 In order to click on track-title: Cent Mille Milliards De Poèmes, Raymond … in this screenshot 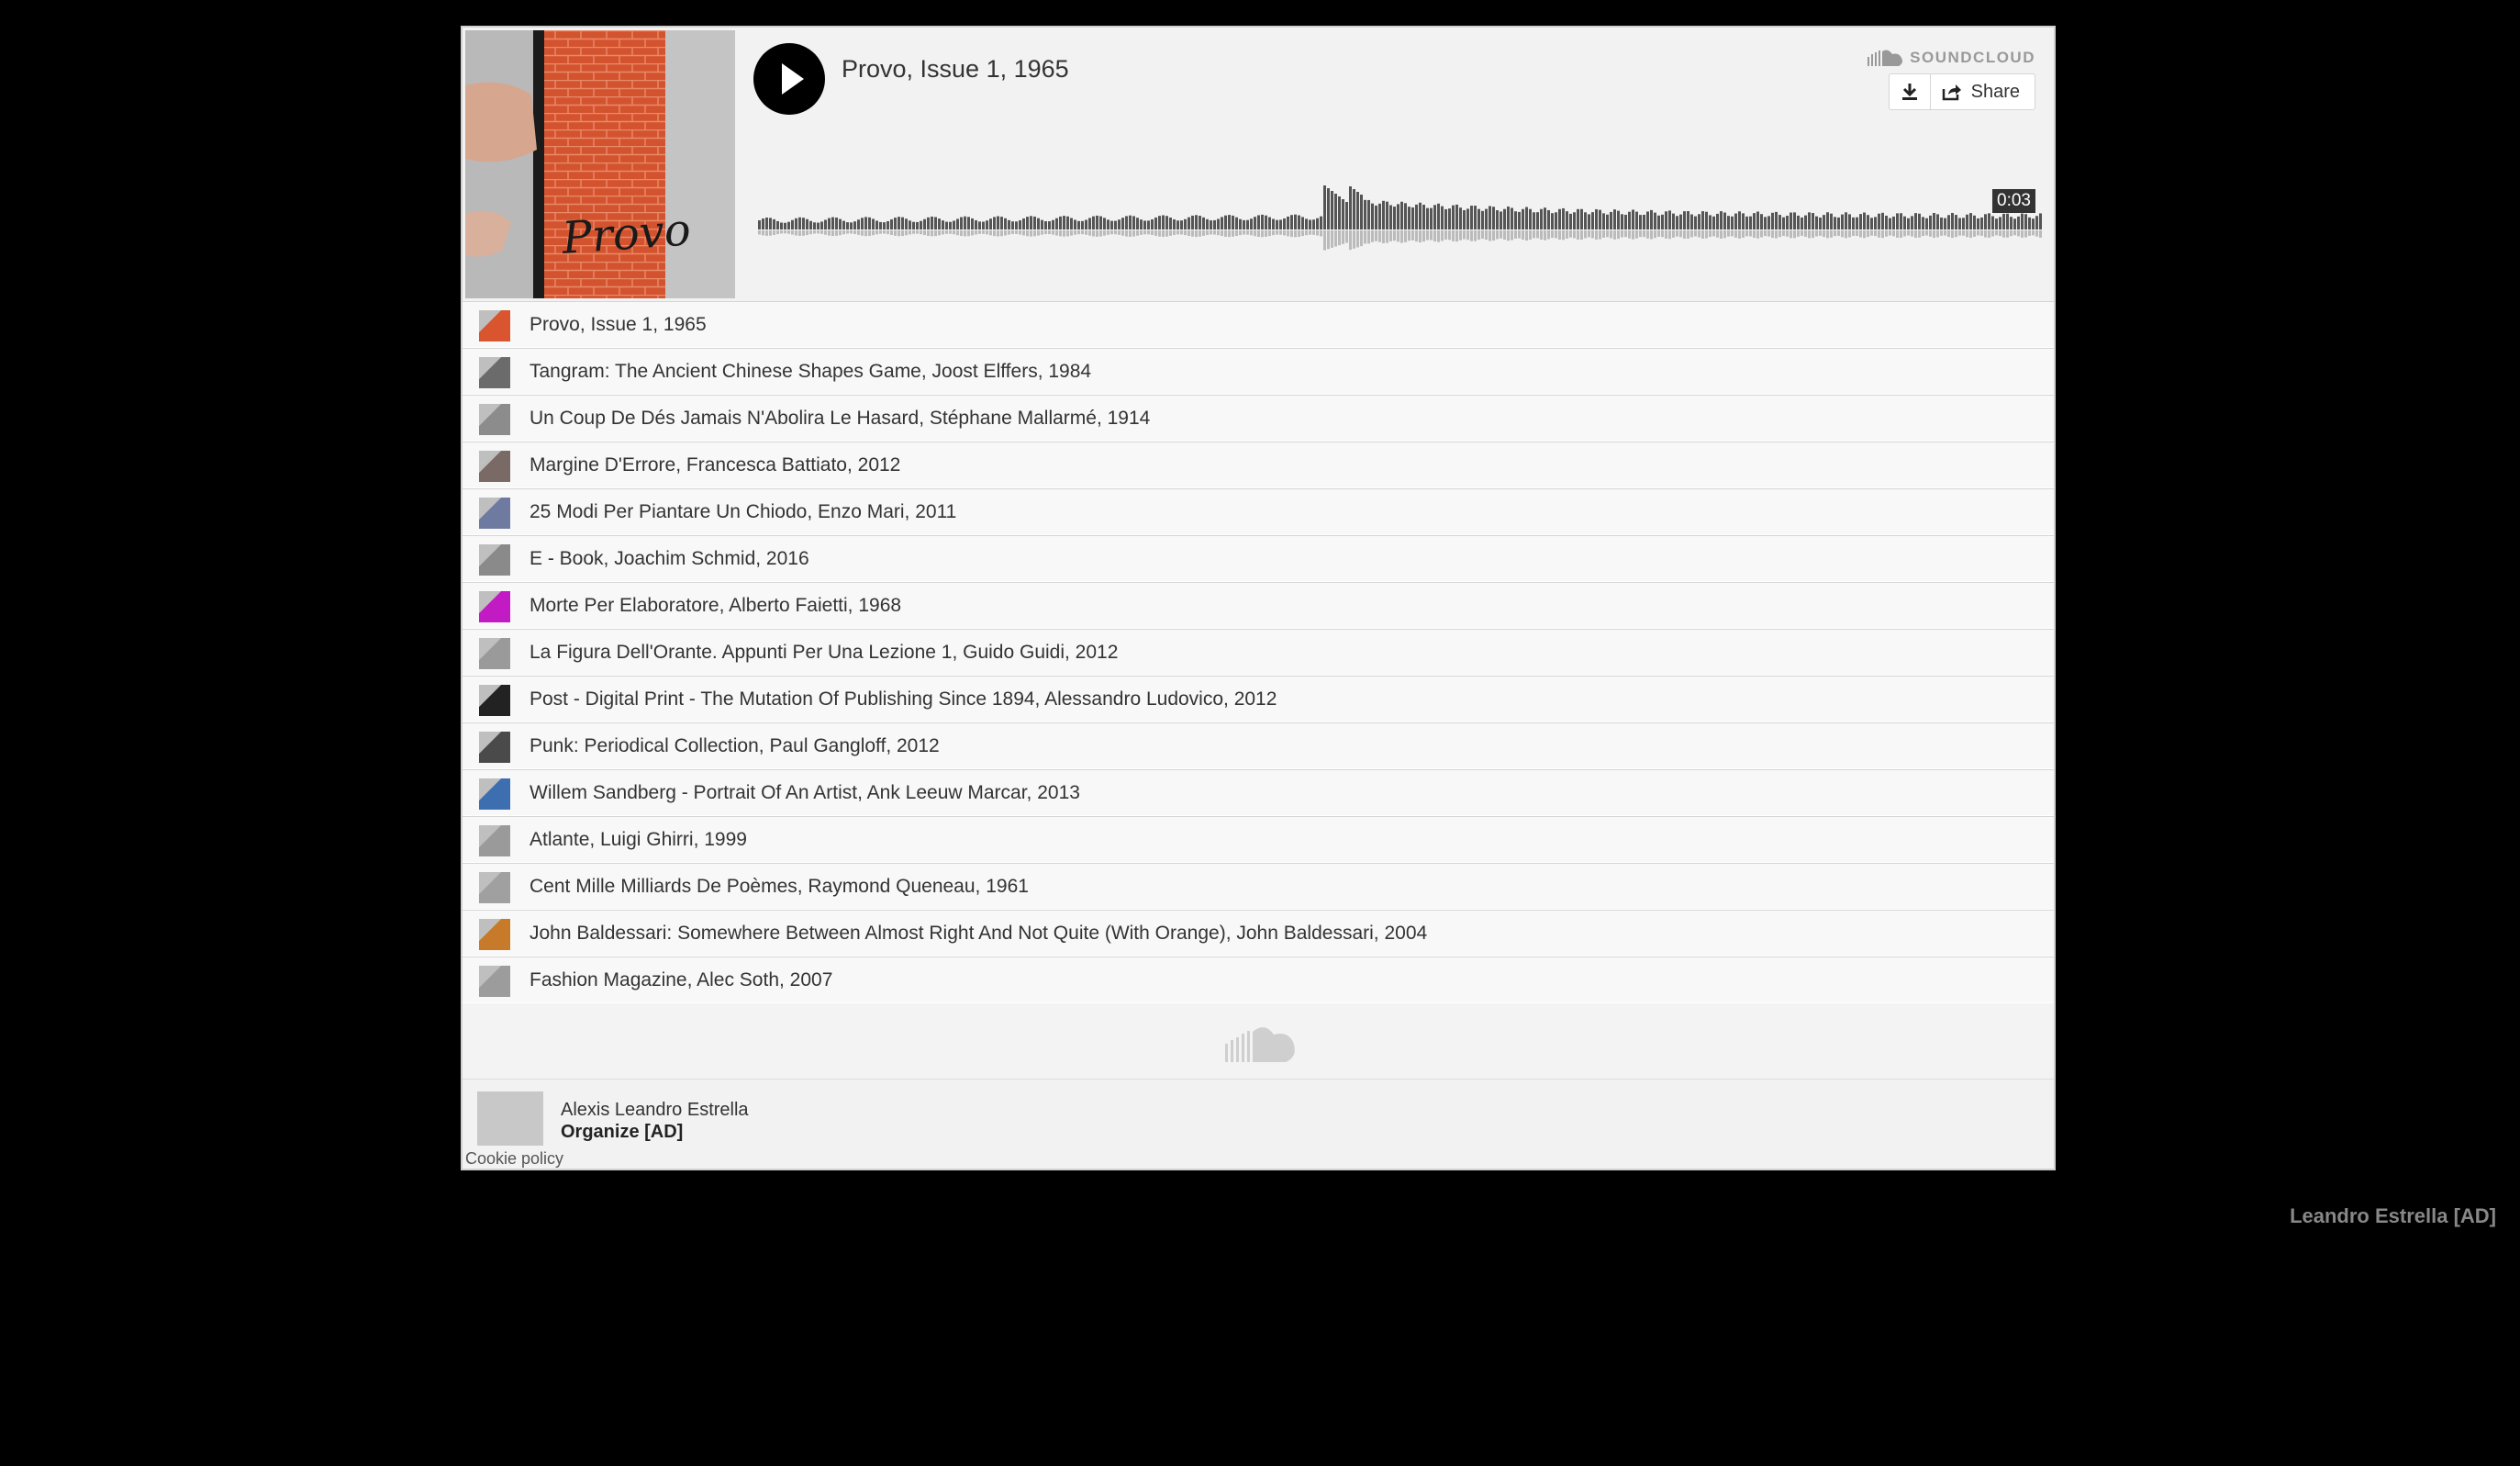, I will do `click(779, 886)`.